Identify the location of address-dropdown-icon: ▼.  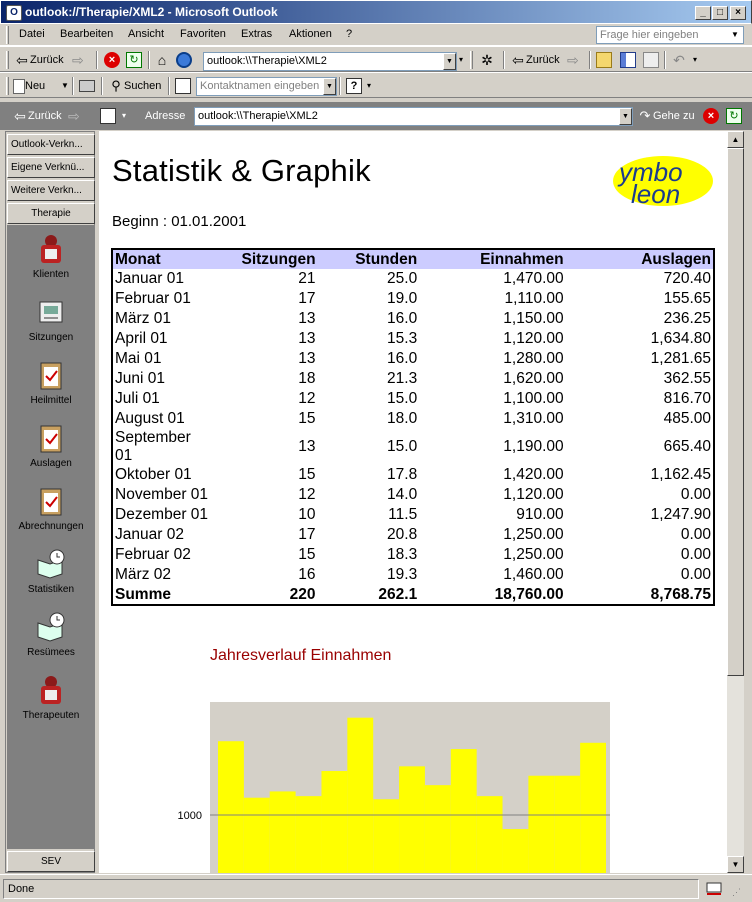
(625, 116).